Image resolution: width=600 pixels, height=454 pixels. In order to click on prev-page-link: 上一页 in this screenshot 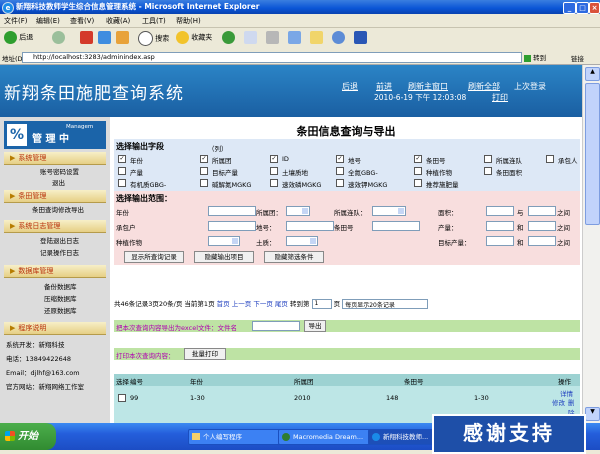, I will do `click(242, 304)`.